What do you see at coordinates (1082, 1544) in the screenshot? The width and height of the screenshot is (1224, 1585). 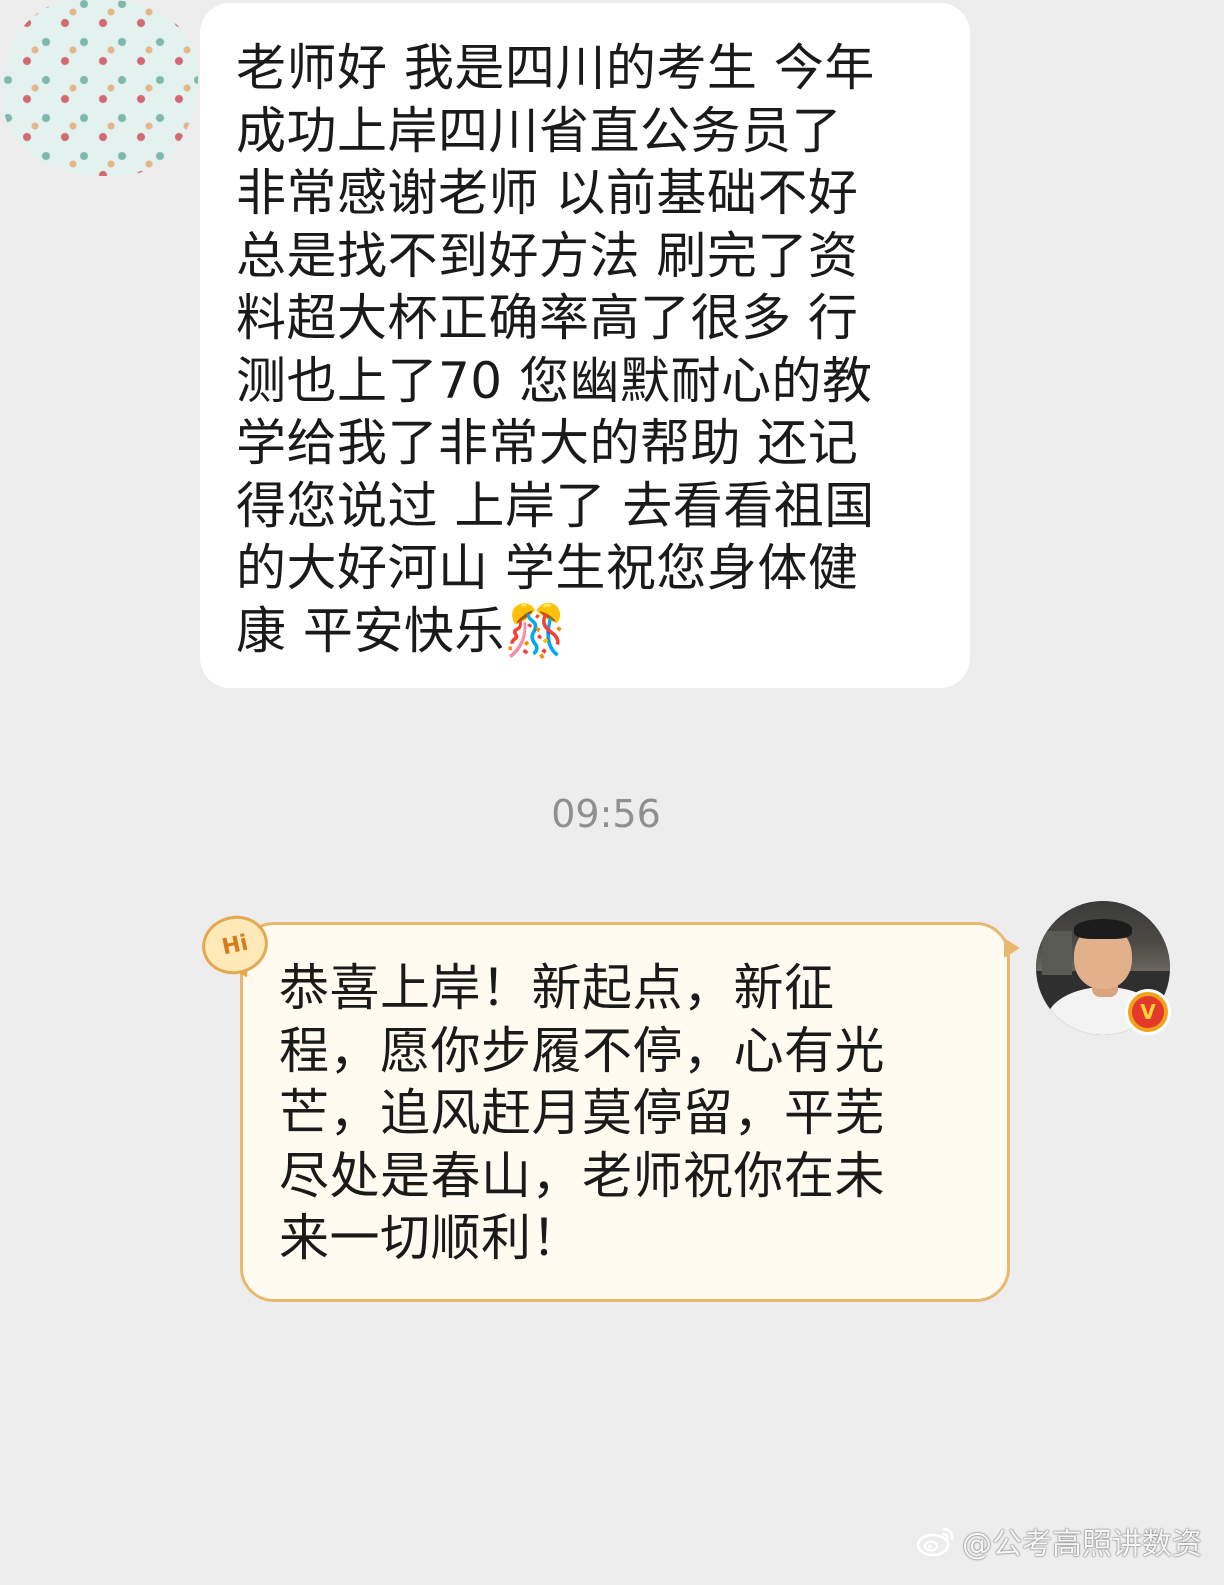 I see `watermark-text: @公考高照讲数资` at bounding box center [1082, 1544].